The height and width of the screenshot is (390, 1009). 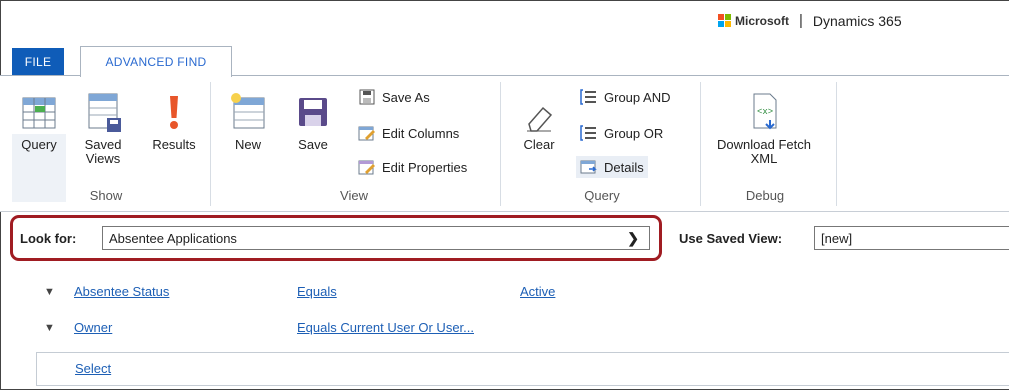 What do you see at coordinates (93, 327) in the screenshot?
I see `condition-field: Owner` at bounding box center [93, 327].